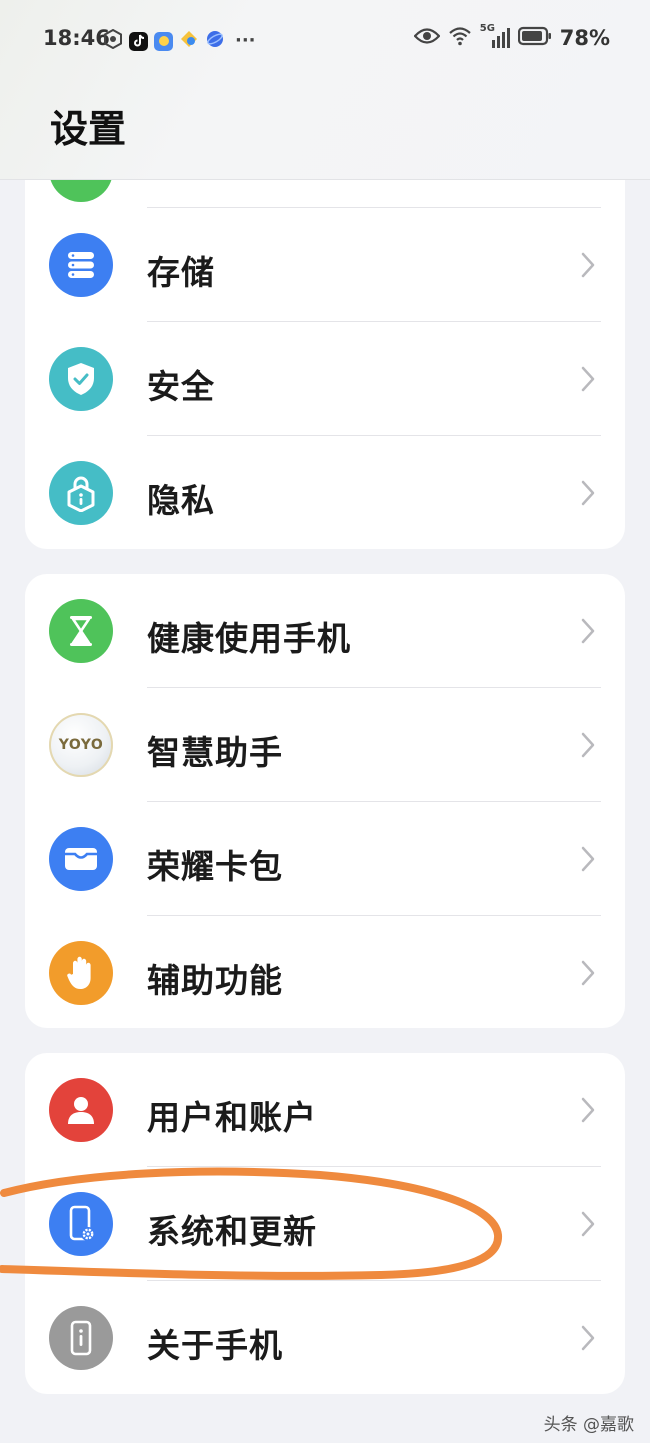  What do you see at coordinates (81, 1224) in the screenshot?
I see `system-update-icon` at bounding box center [81, 1224].